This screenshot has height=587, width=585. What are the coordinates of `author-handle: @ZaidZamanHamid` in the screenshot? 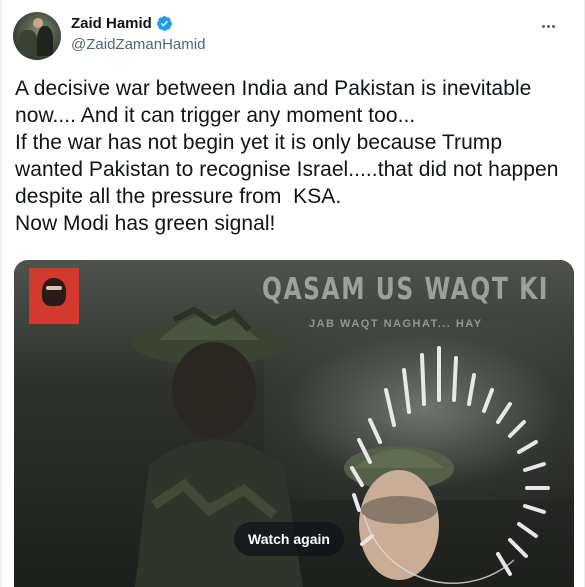 It's located at (138, 44).